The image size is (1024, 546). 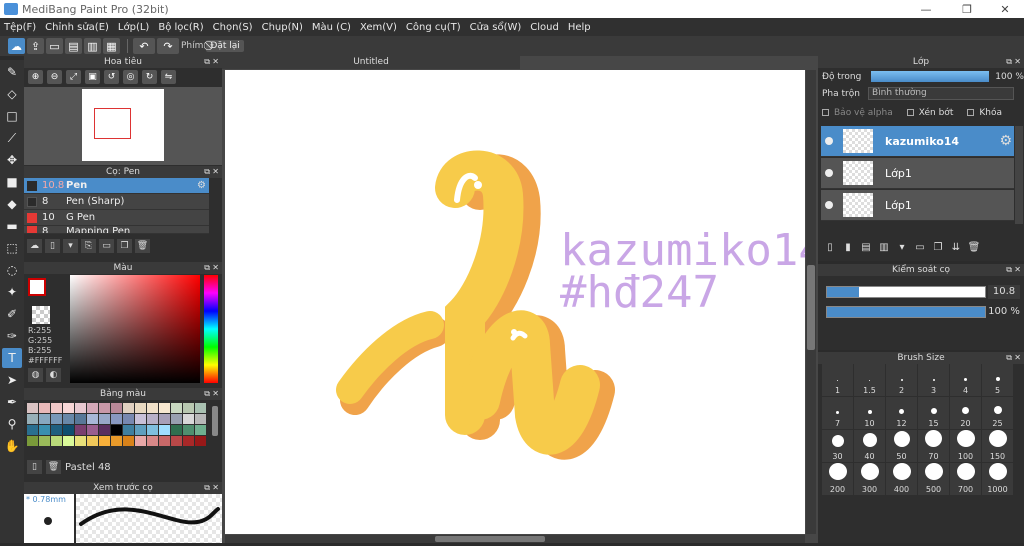 What do you see at coordinates (12, 270) in the screenshot?
I see `lasso-tool-icon: ◌` at bounding box center [12, 270].